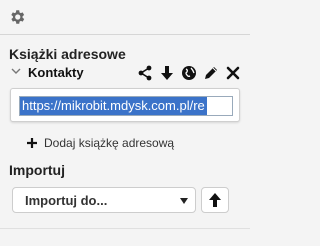 Image resolution: width=320 pixels, height=246 pixels. I want to click on address-book-name: Kontakty, so click(56, 72).